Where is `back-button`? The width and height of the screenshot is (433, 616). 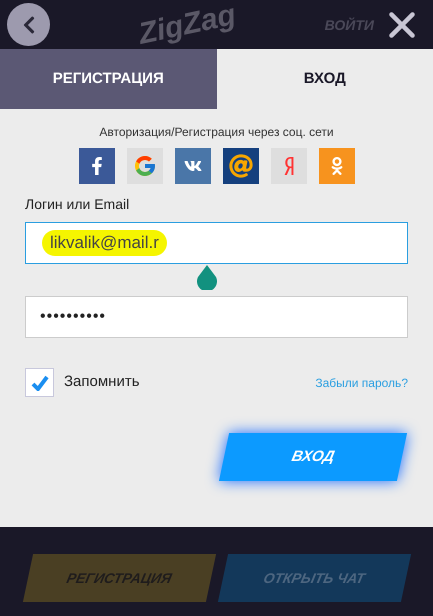 back-button is located at coordinates (28, 24).